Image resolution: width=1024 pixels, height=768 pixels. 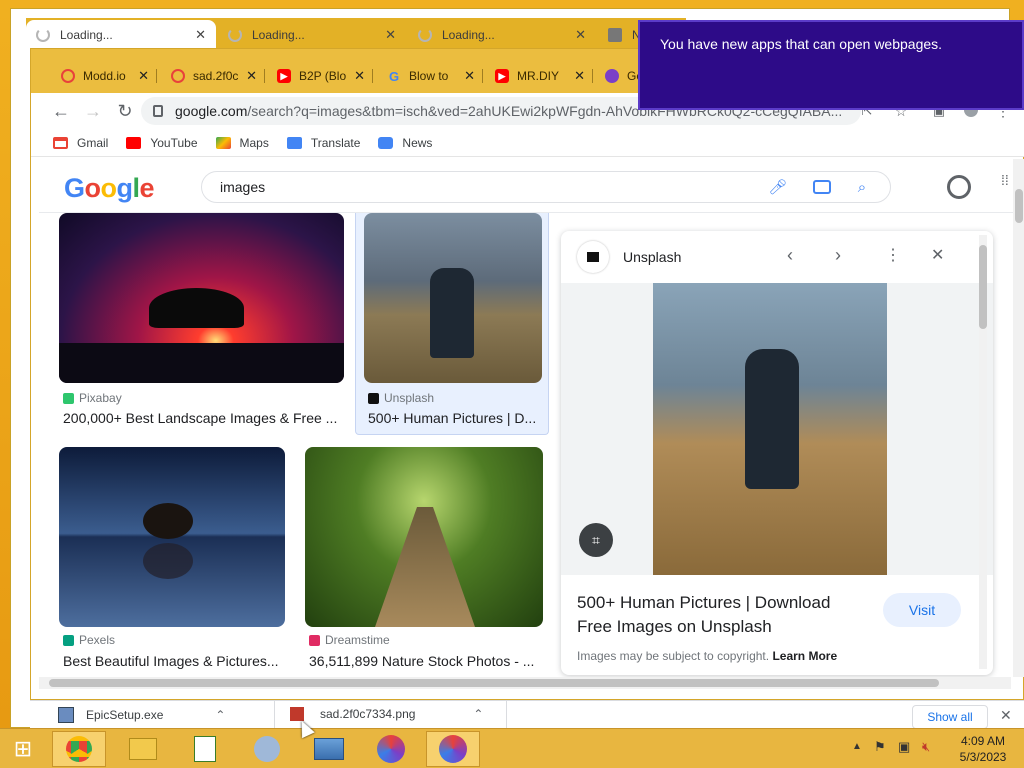 I want to click on chevron-left-icon: ‹, so click(x=790, y=255).